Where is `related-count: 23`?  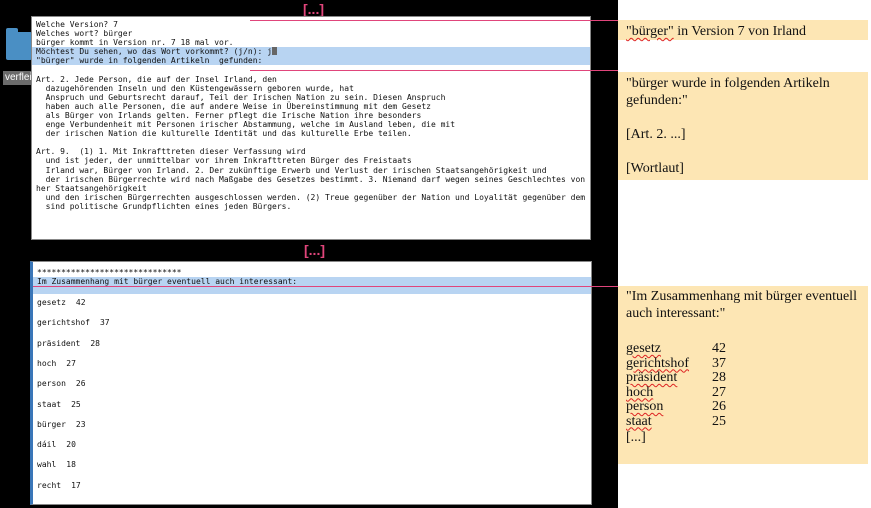
related-count: 23 is located at coordinates (80, 424).